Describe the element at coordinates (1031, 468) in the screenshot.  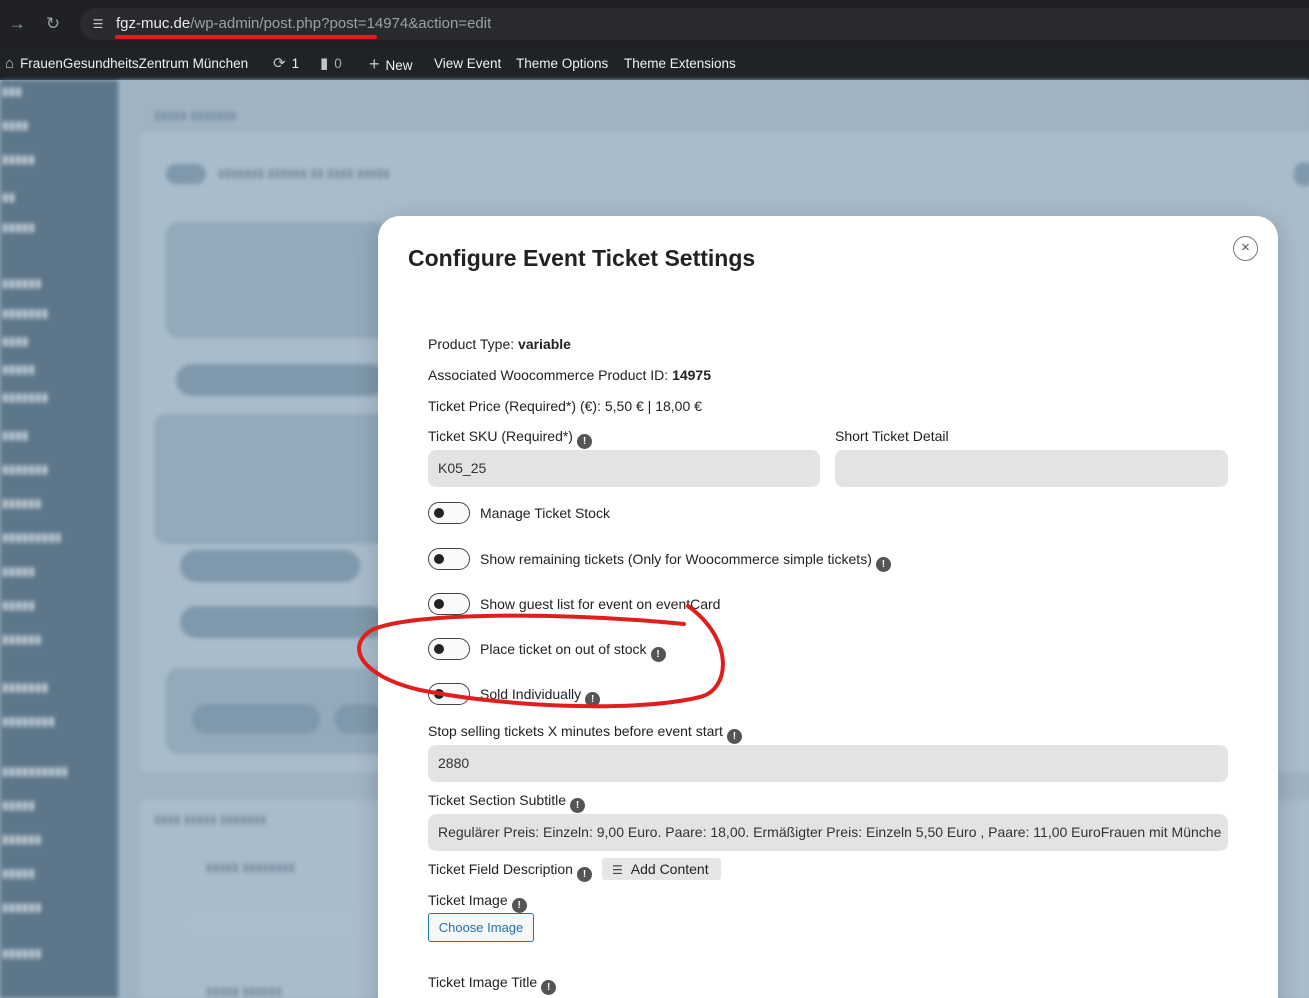
I see `short-detail-input` at that location.